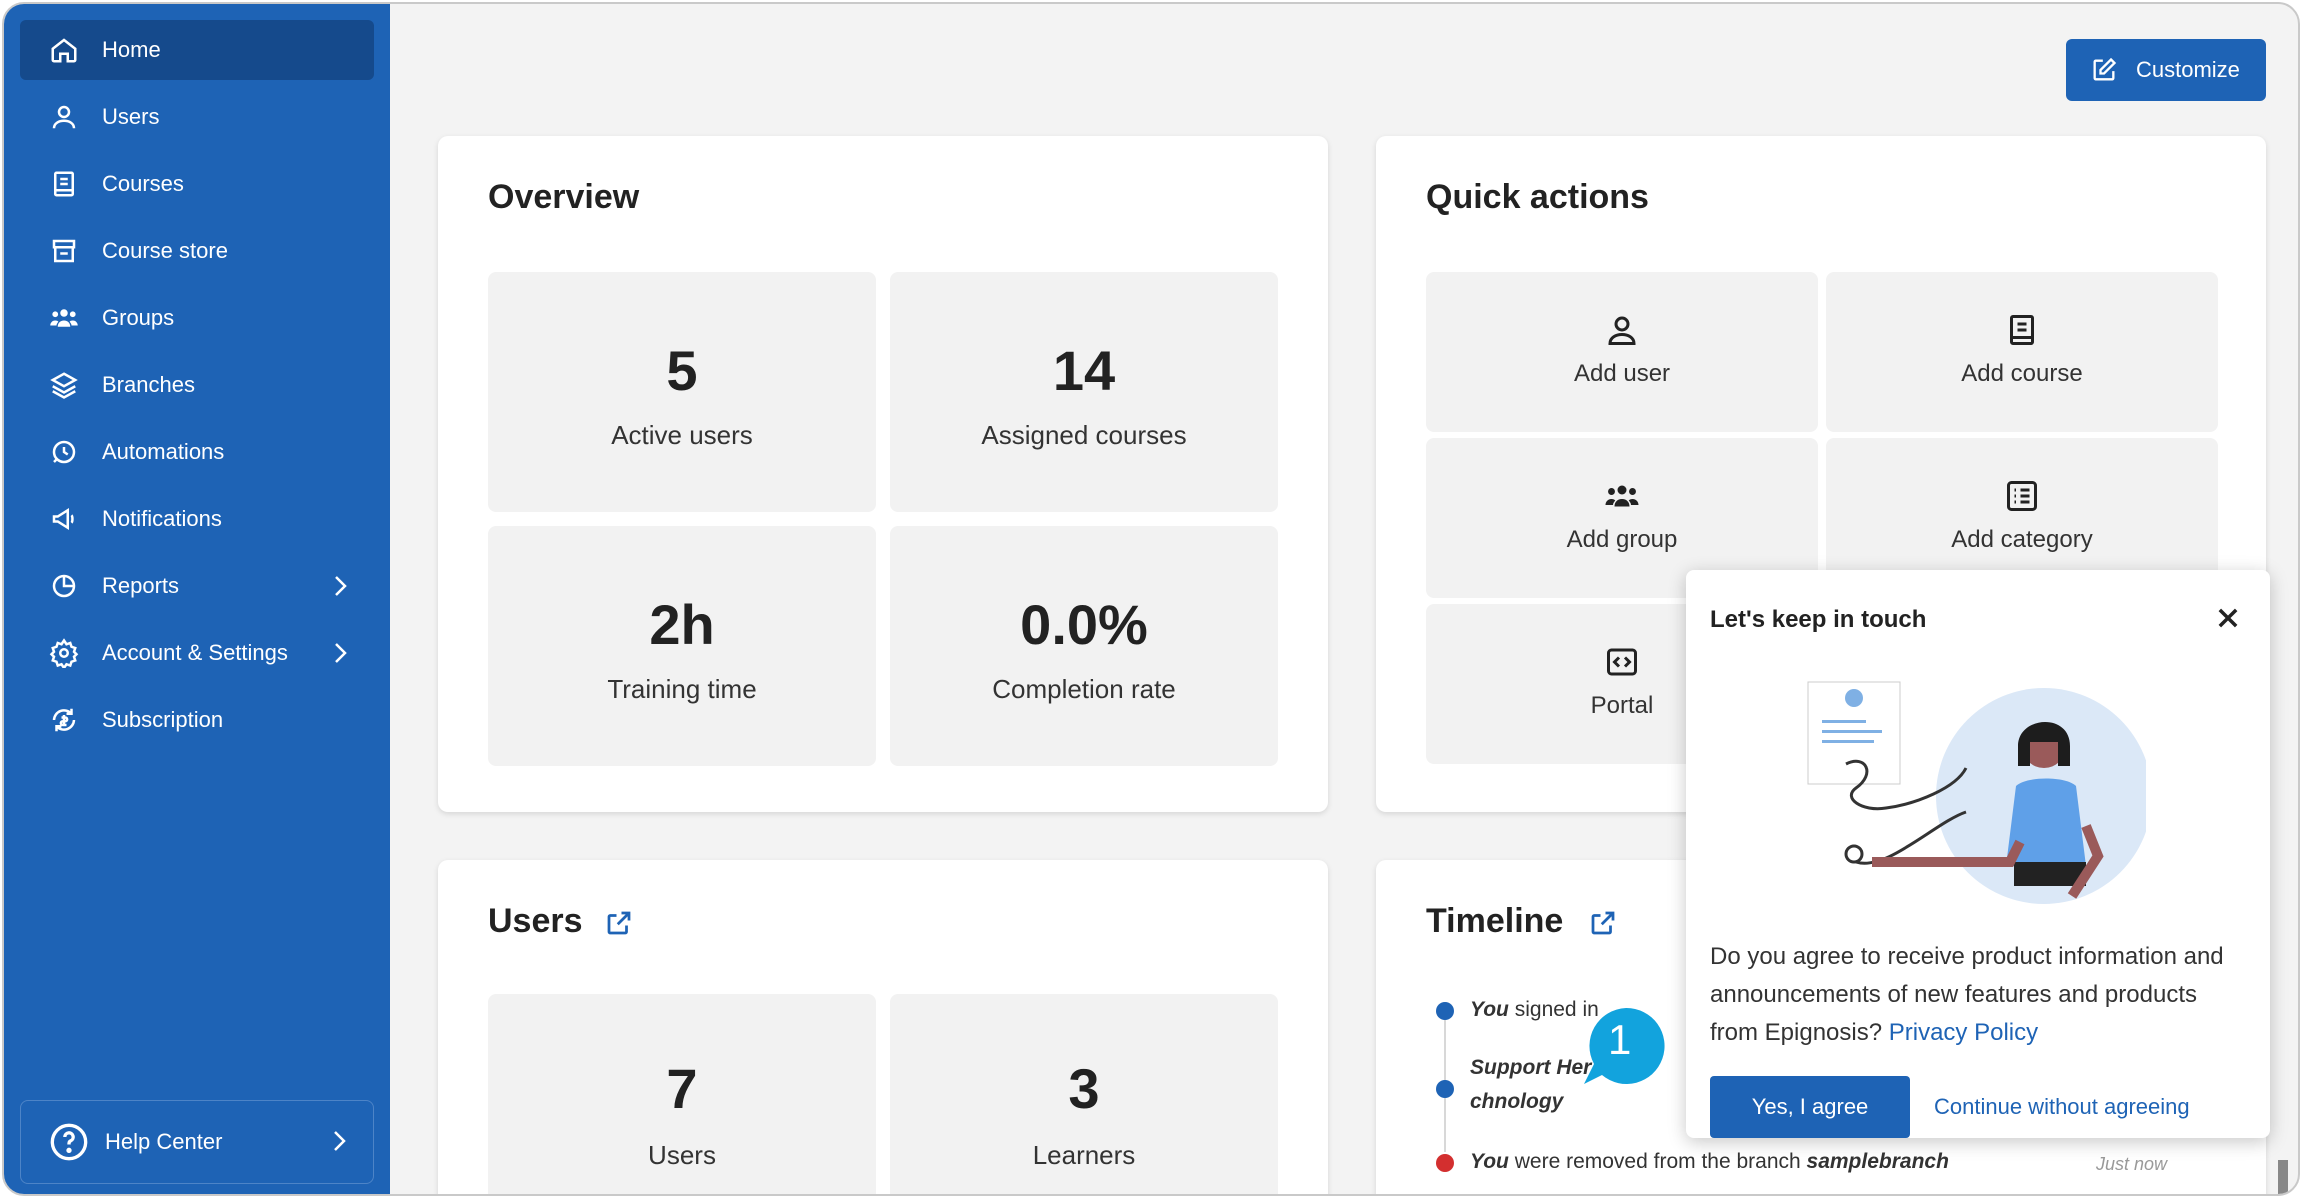 Image resolution: width=2302 pixels, height=1198 pixels. I want to click on sidebar-item-branches: Branches, so click(197, 385).